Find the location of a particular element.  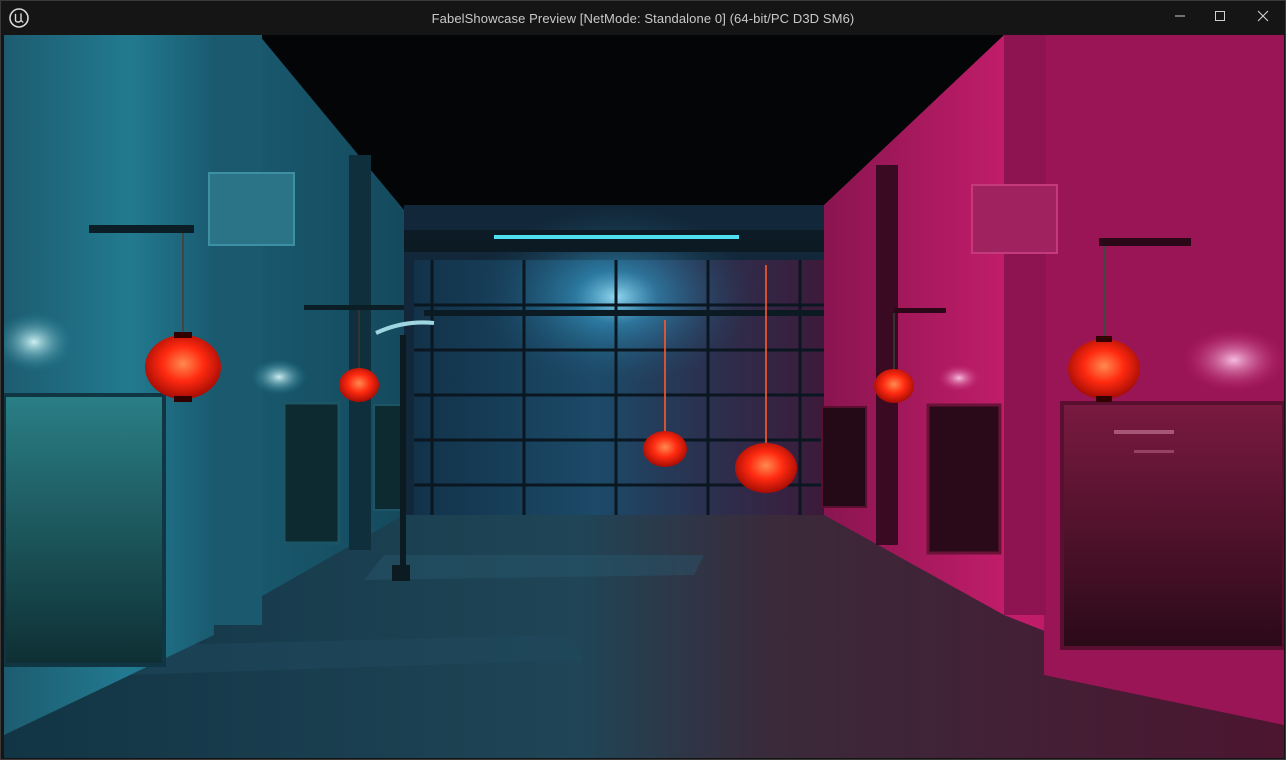

maximize-icon is located at coordinates (1220, 16).